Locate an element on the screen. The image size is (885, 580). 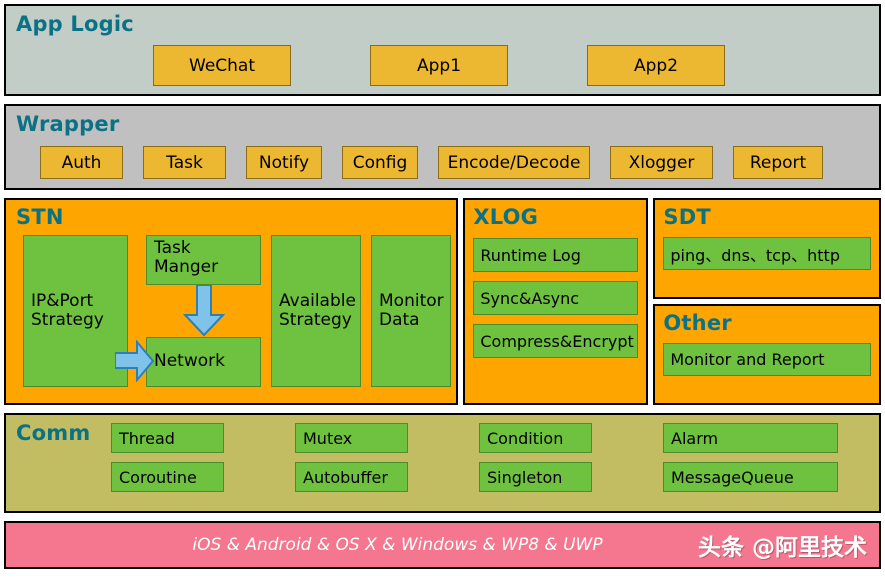
arrow-right-icon is located at coordinates (135, 361).